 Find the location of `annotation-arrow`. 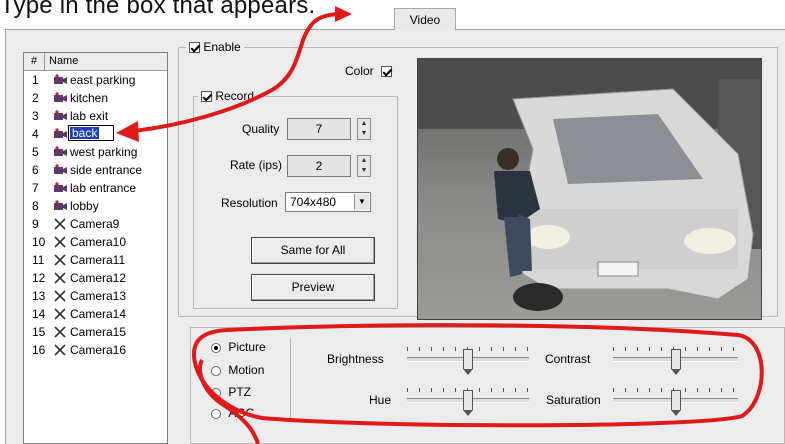

annotation-arrow is located at coordinates (237, 72).